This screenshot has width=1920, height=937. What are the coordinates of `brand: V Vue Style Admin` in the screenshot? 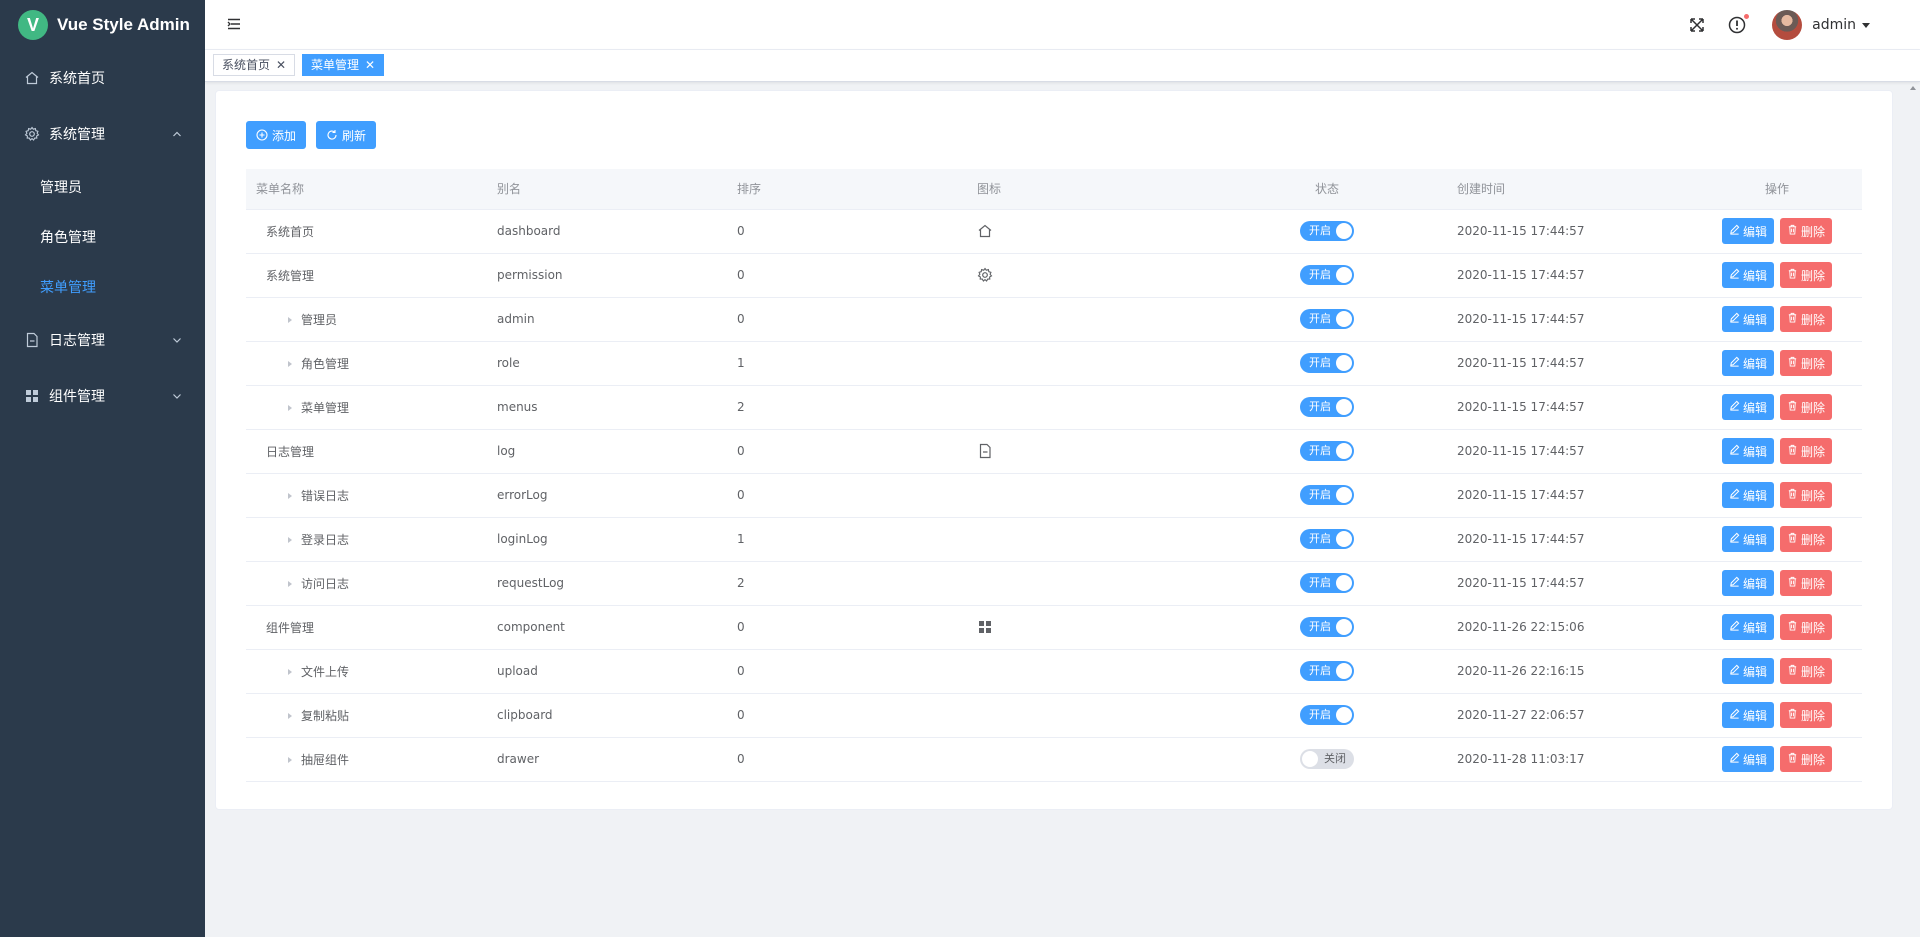 It's located at (102, 25).